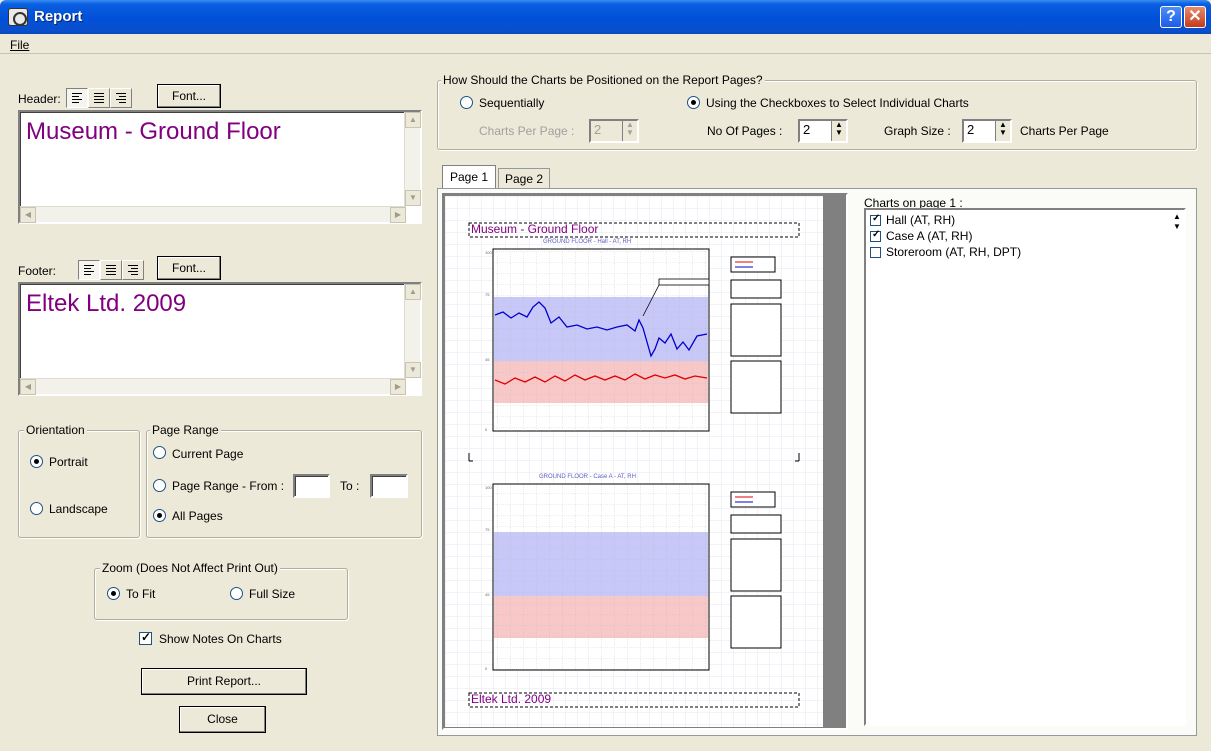 This screenshot has height=751, width=1211. What do you see at coordinates (917, 131) in the screenshot?
I see `graph-size-label: Graph Size :` at bounding box center [917, 131].